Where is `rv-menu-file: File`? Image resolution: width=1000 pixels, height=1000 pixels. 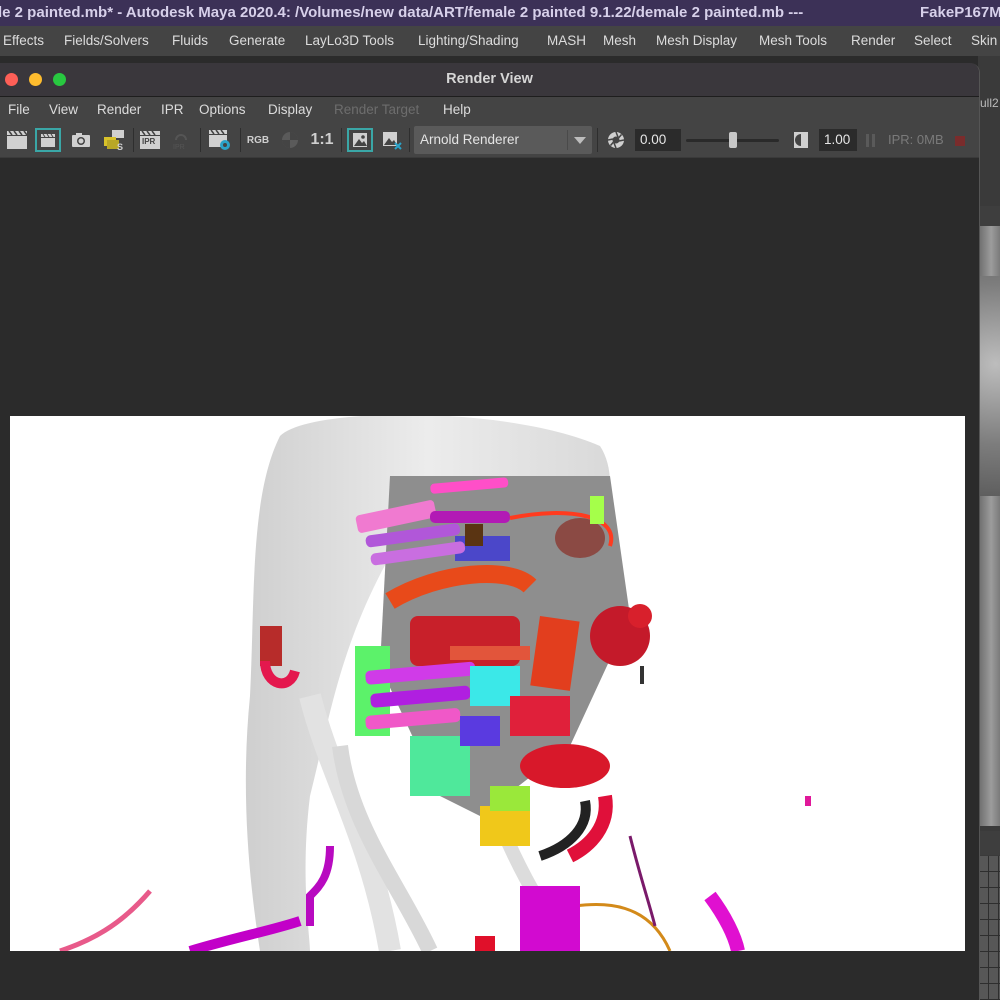
rv-menu-file: File is located at coordinates (19, 110).